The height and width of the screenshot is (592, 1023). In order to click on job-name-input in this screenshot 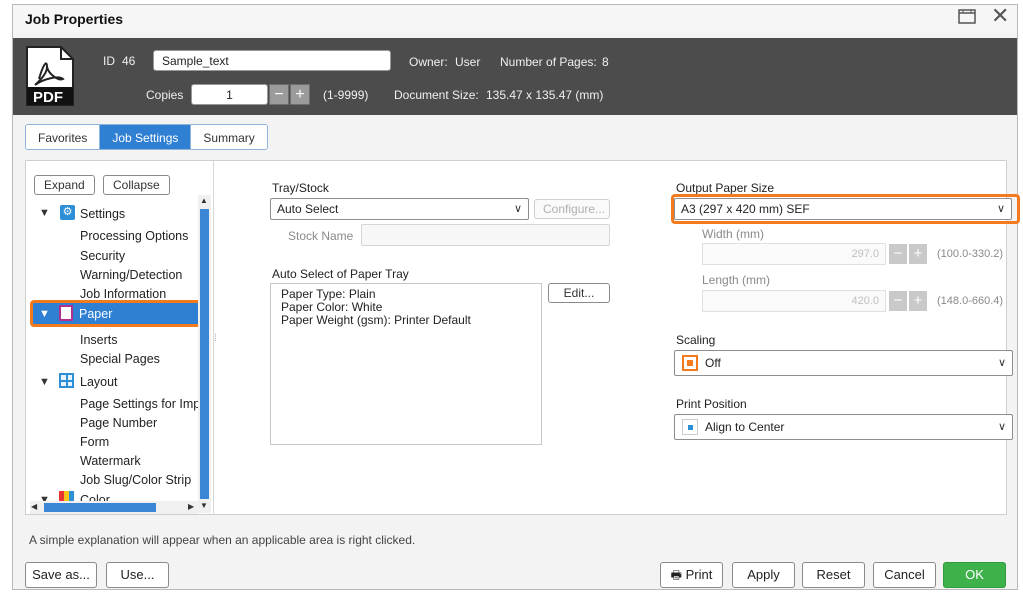, I will do `click(272, 60)`.